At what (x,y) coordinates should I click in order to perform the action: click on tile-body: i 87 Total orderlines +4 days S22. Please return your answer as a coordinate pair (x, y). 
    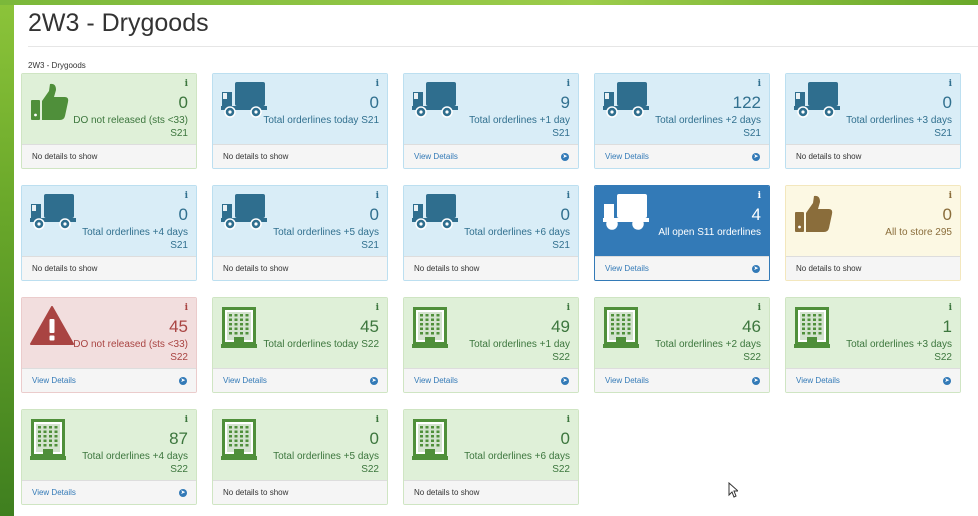
    Looking at the image, I should click on (109, 445).